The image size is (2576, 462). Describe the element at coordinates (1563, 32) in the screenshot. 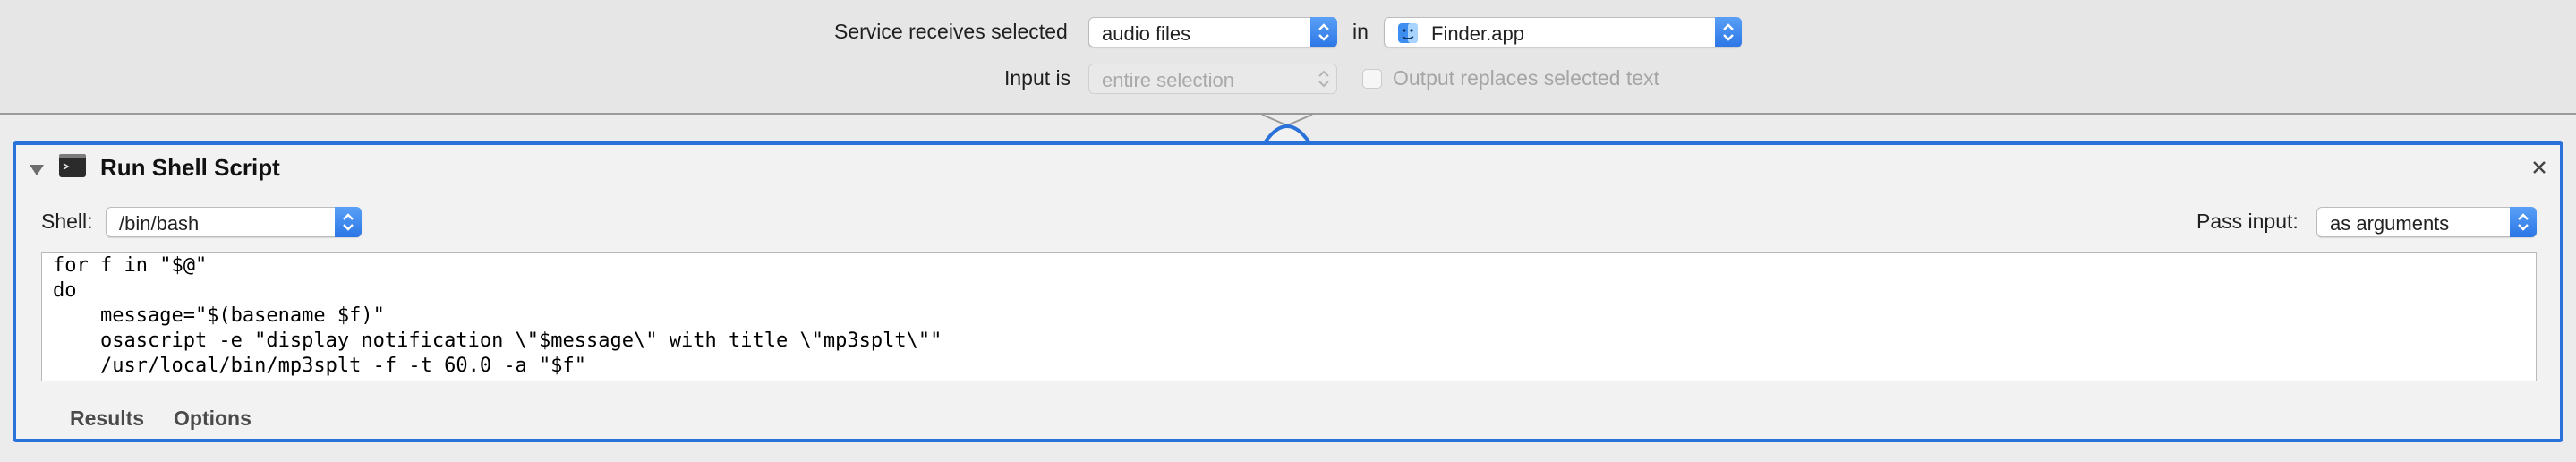

I see `application-popup: Finder.app` at that location.